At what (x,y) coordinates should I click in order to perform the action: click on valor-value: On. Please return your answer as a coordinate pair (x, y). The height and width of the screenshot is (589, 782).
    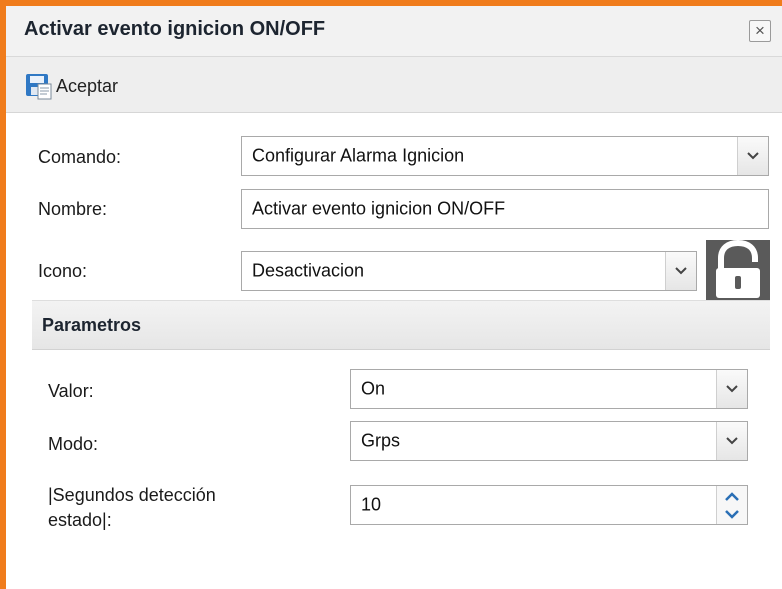
    Looking at the image, I should click on (373, 388).